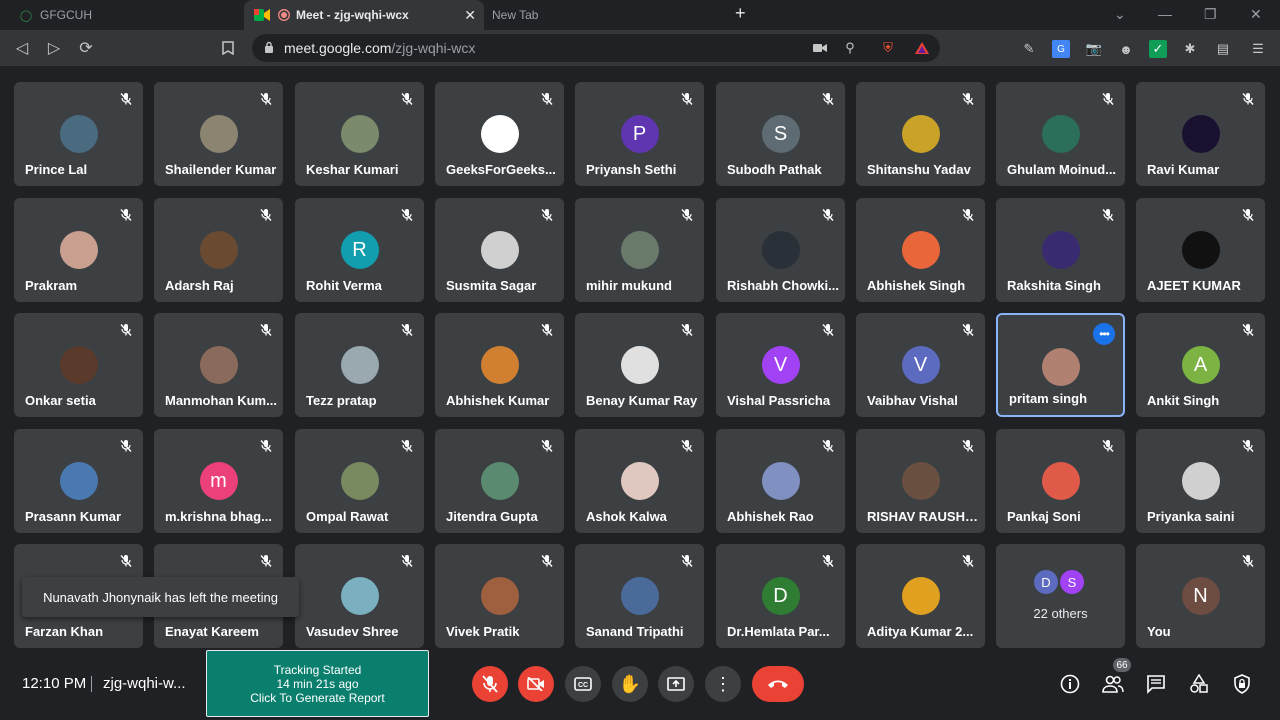 Image resolution: width=1280 pixels, height=720 pixels. What do you see at coordinates (639, 365) in the screenshot?
I see `participant-tile: Benay Kumar Ray` at bounding box center [639, 365].